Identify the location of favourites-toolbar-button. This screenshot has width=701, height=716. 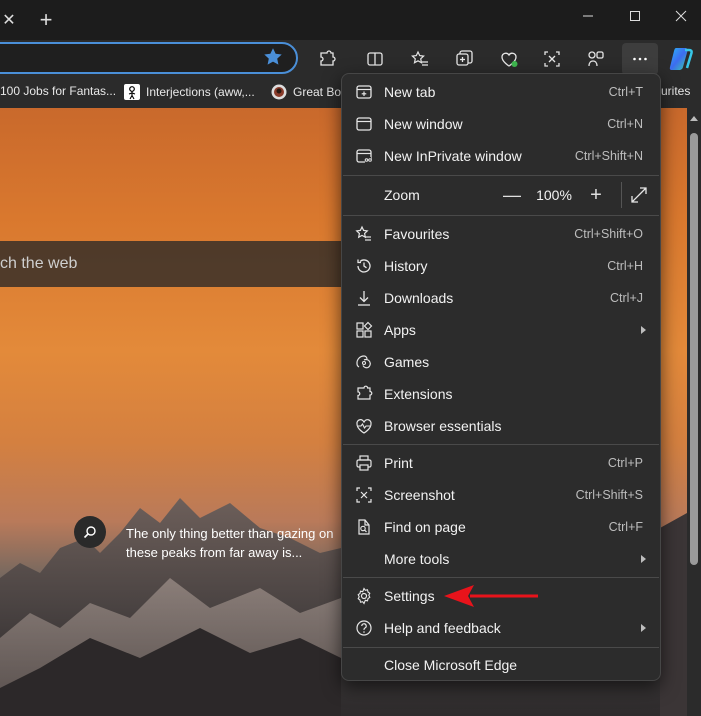
(420, 59).